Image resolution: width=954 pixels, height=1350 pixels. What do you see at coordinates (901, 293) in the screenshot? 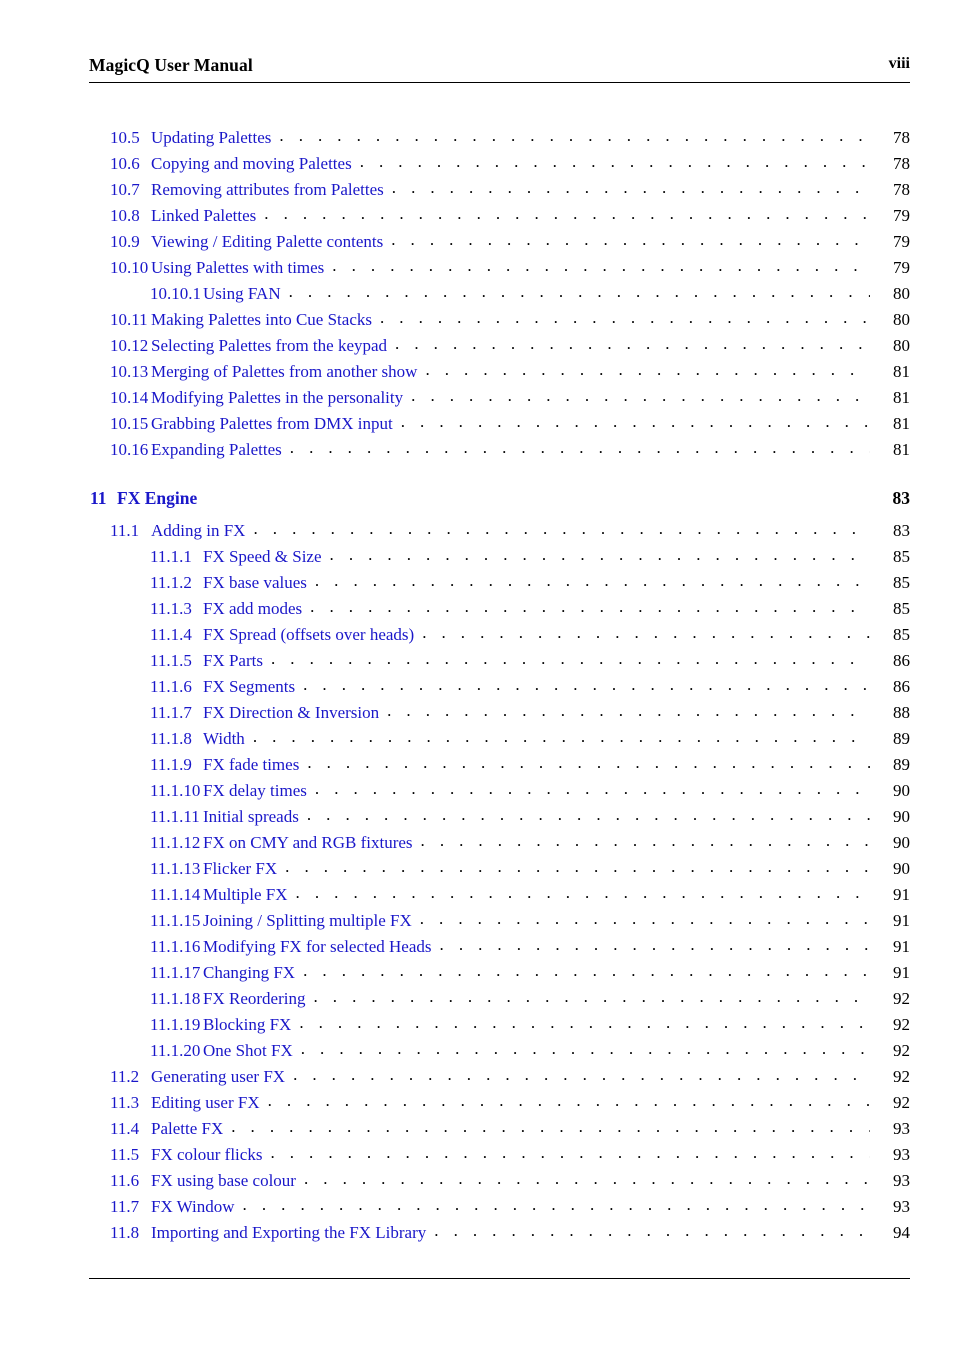
I see `toc-entry-pagenumber: 80` at bounding box center [901, 293].